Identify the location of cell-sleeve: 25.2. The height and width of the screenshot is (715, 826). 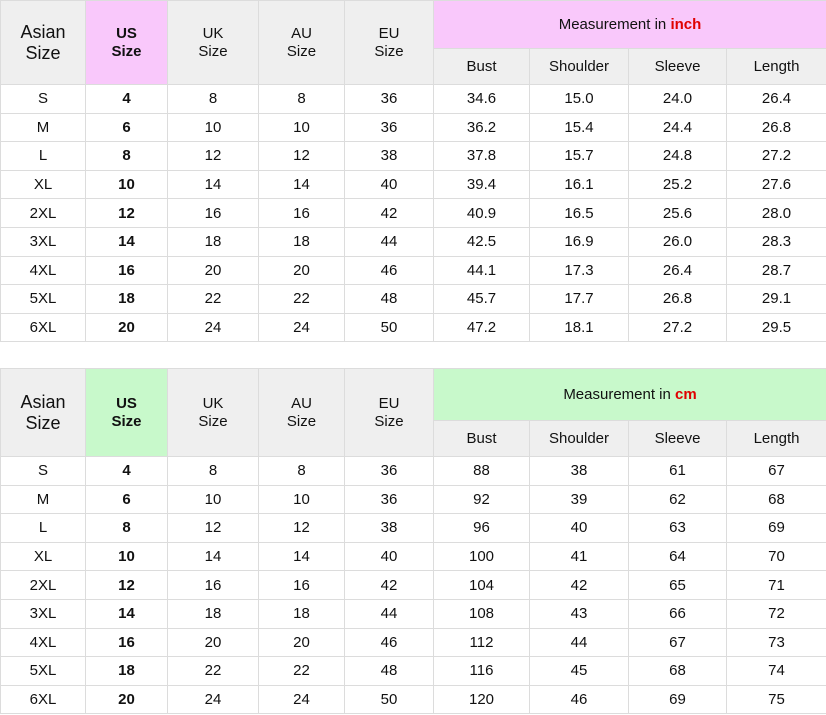
(677, 184).